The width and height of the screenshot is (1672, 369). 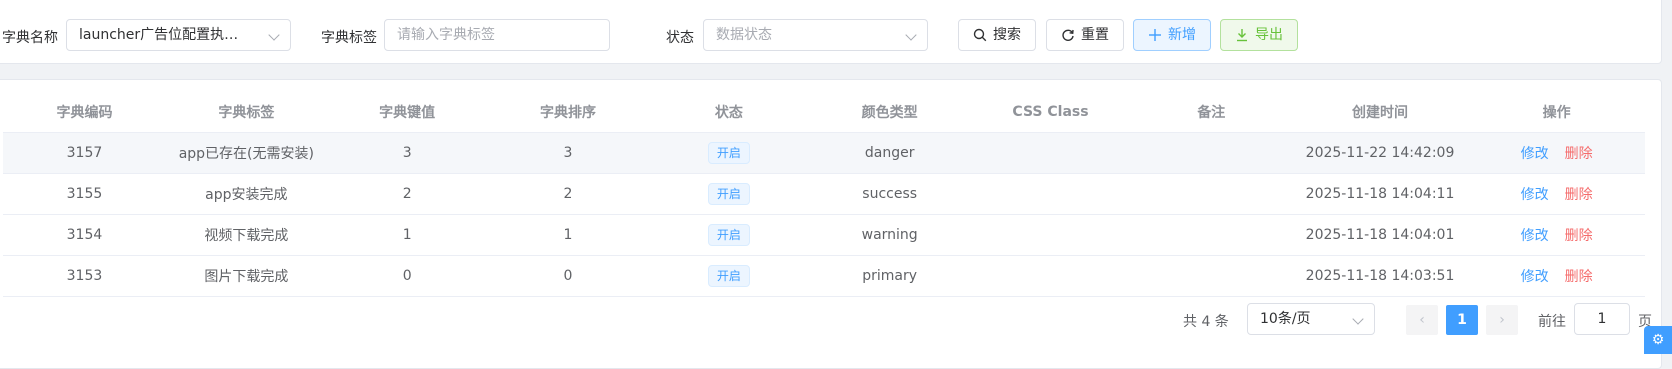 What do you see at coordinates (246, 235) in the screenshot?
I see `cell-label: 视频下载完成` at bounding box center [246, 235].